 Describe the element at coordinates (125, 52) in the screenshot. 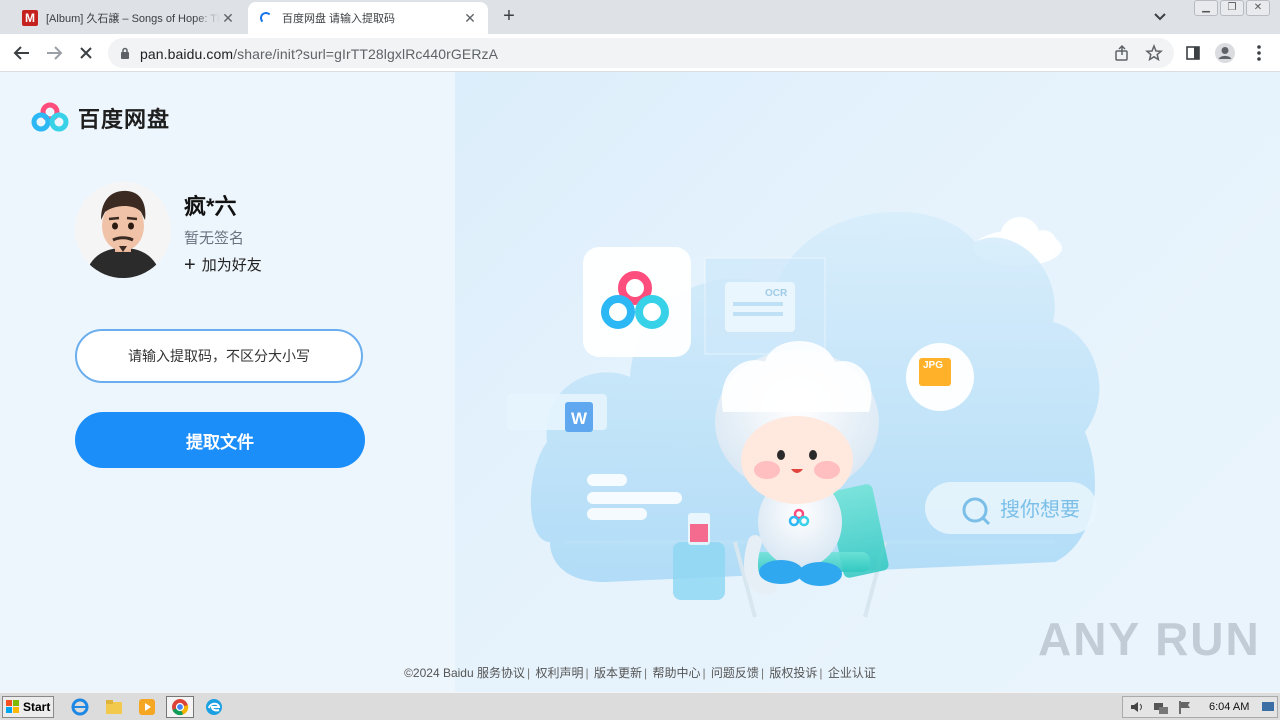

I see `lock-icon` at that location.